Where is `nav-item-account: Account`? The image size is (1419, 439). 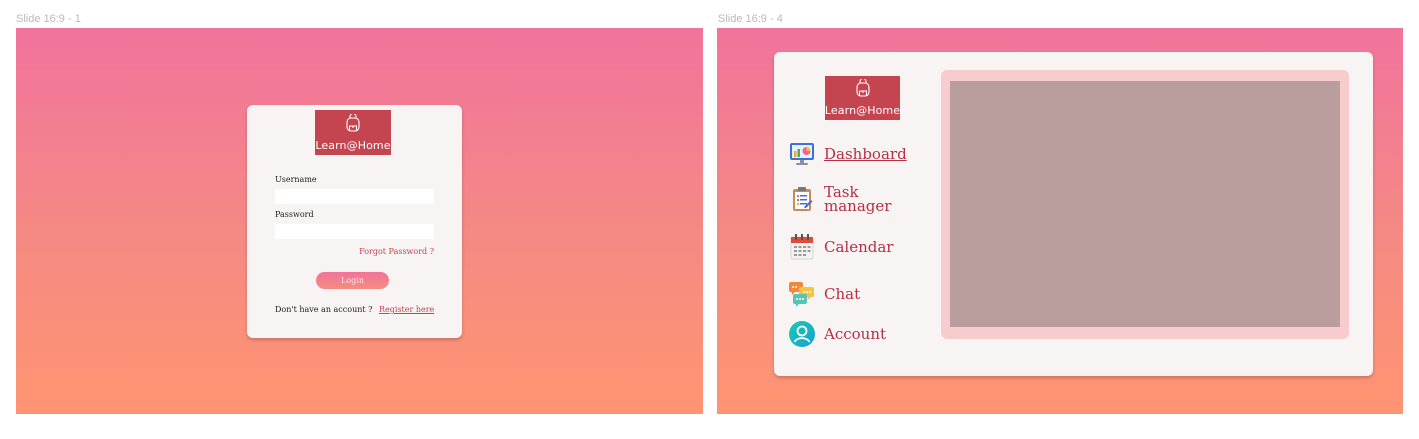
nav-item-account: Account is located at coordinates (837, 334).